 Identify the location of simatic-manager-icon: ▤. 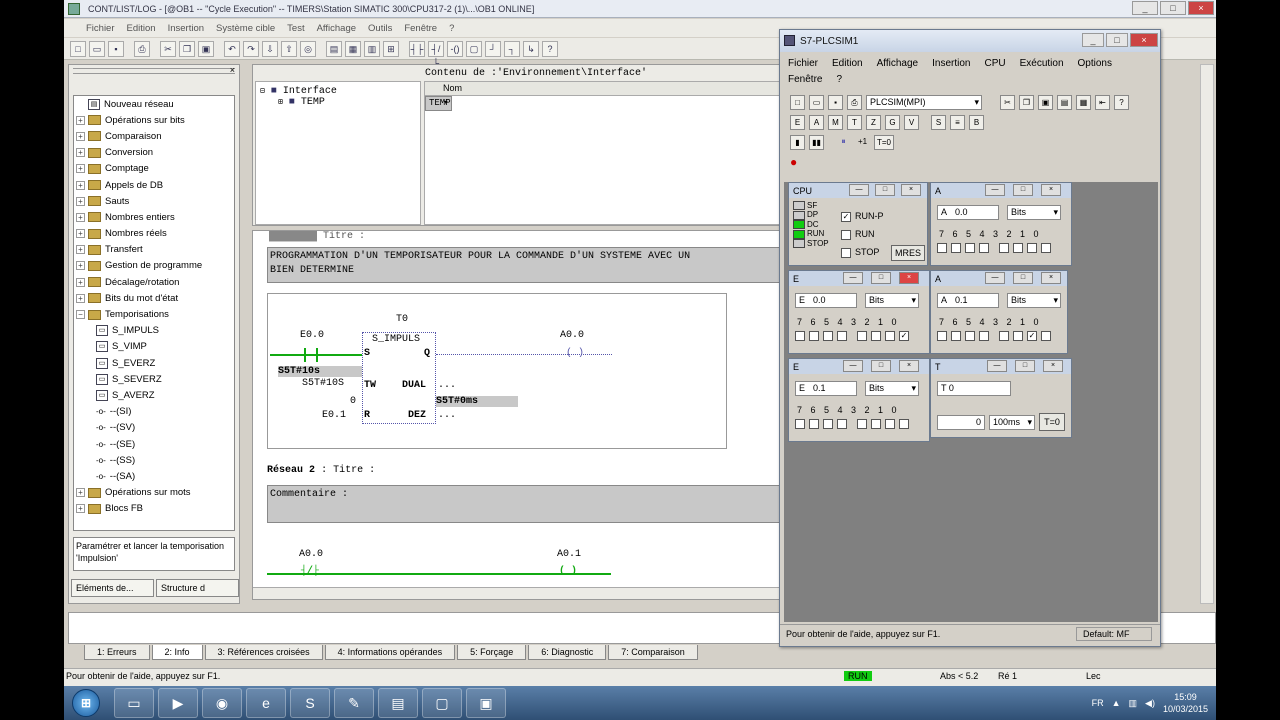
(398, 703).